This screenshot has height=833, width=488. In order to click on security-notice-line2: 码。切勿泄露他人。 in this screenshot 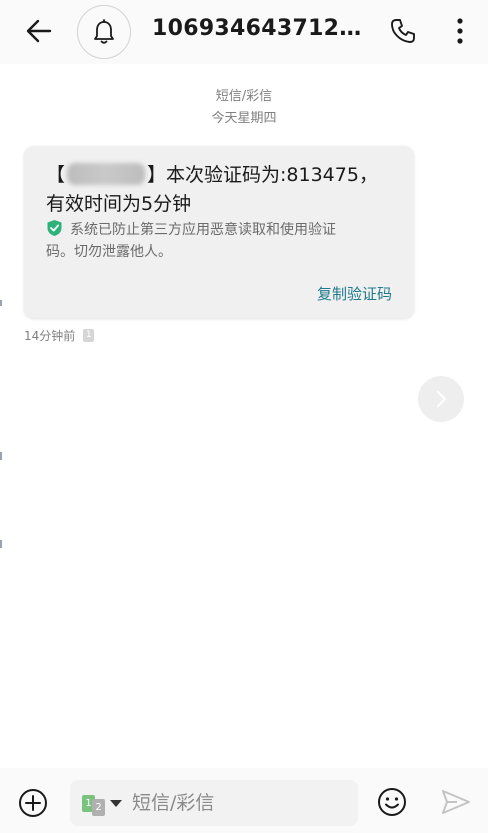, I will do `click(109, 252)`.